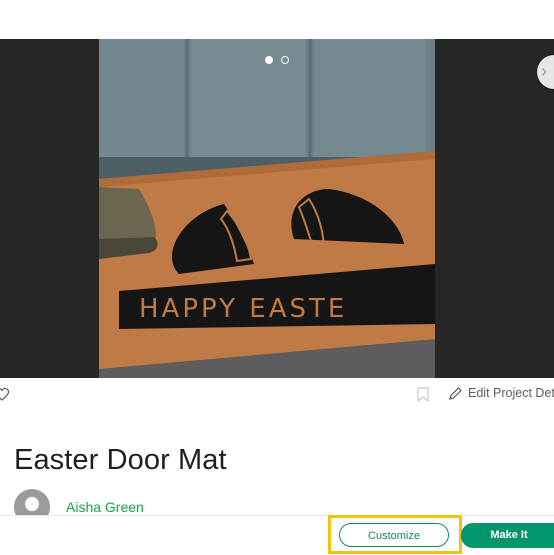 Image resolution: width=554 pixels, height=555 pixels. What do you see at coordinates (511, 393) in the screenshot?
I see `edit-project-label: Edit Project Det` at bounding box center [511, 393].